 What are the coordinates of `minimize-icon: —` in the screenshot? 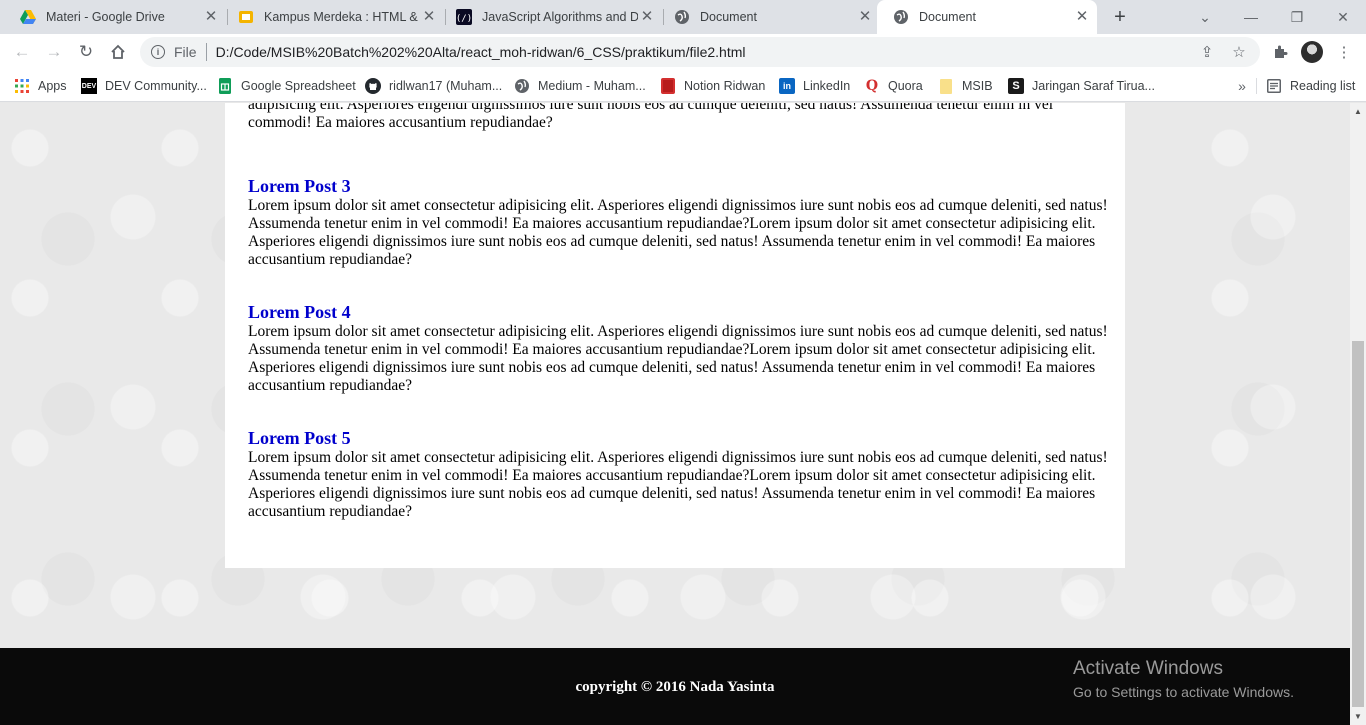 It's located at (1251, 17).